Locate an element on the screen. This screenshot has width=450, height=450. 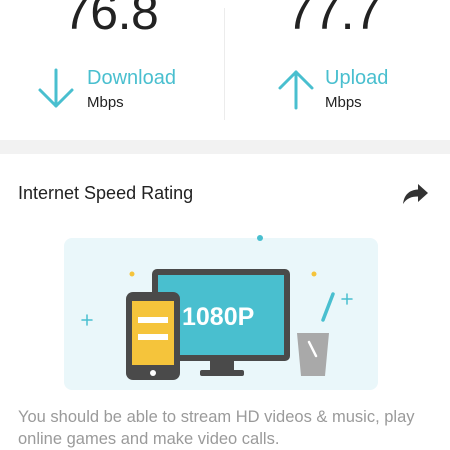
upload-speed-value: 77.7 is located at coordinates (334, 20).